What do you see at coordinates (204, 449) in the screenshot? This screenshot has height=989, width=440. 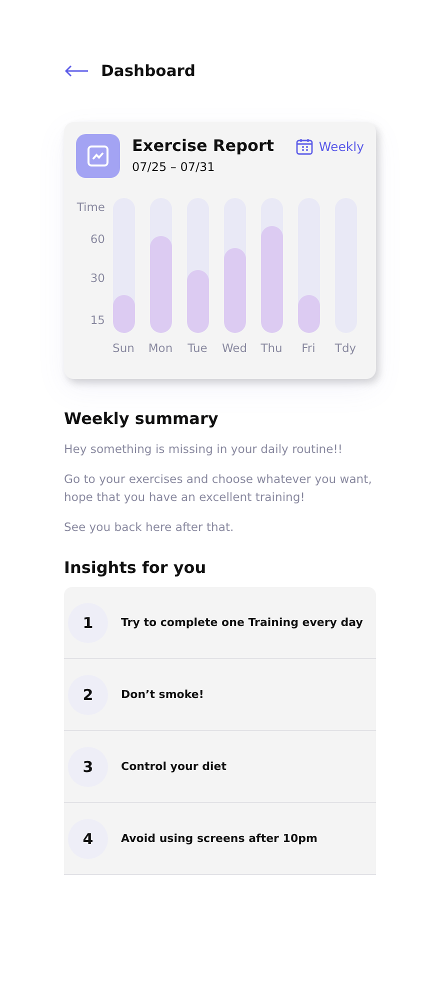 I see `summary-text: Hey something is missing in your daily routine!!` at bounding box center [204, 449].